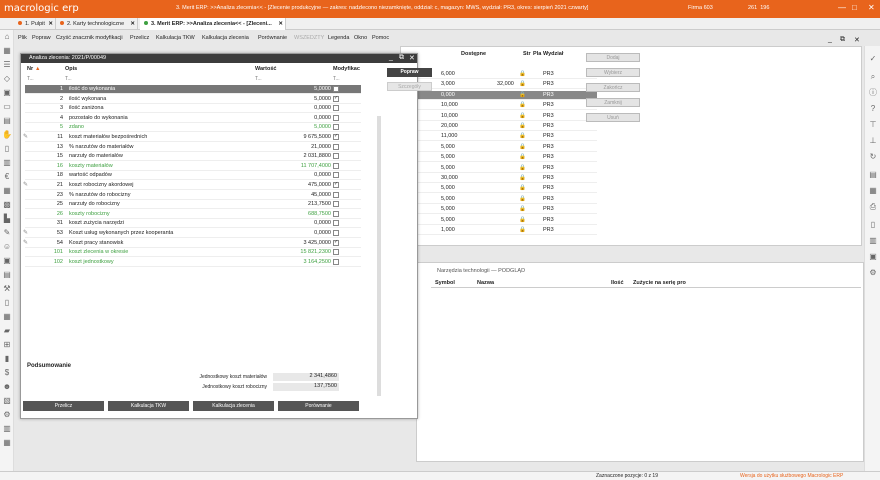 The width and height of the screenshot is (880, 480). What do you see at coordinates (613, 72) in the screenshot?
I see `side-button-1: Wybierz` at bounding box center [613, 72].